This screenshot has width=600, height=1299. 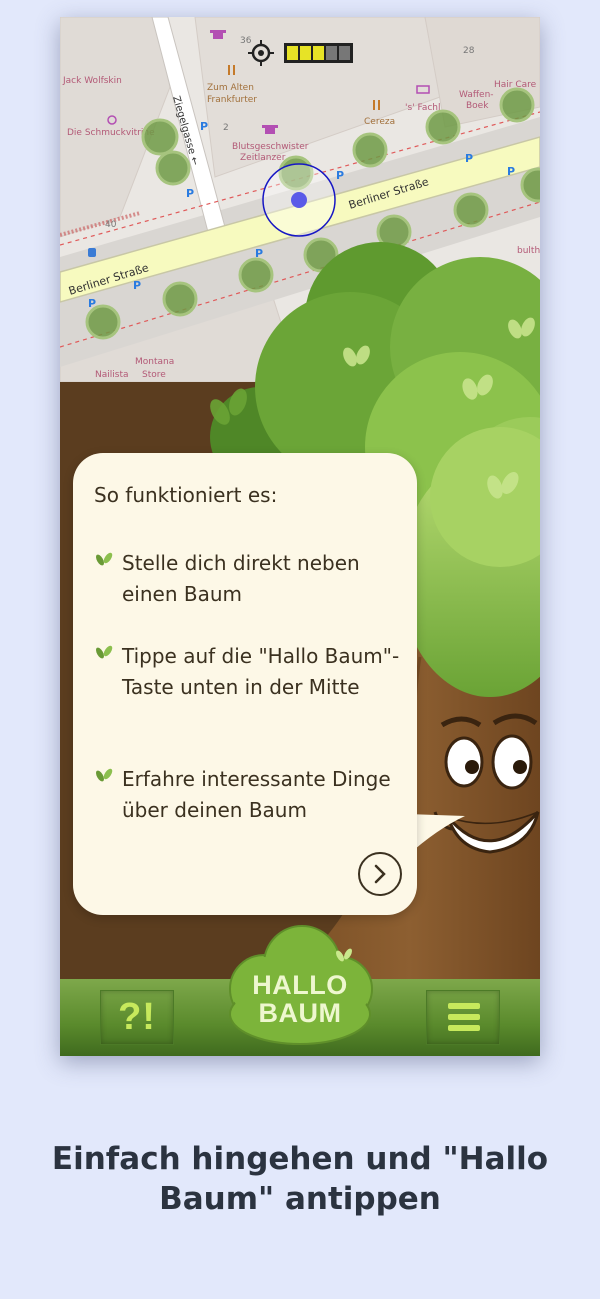 What do you see at coordinates (300, 1013) in the screenshot?
I see `hallo-baum-label-line2: BAUM` at bounding box center [300, 1013].